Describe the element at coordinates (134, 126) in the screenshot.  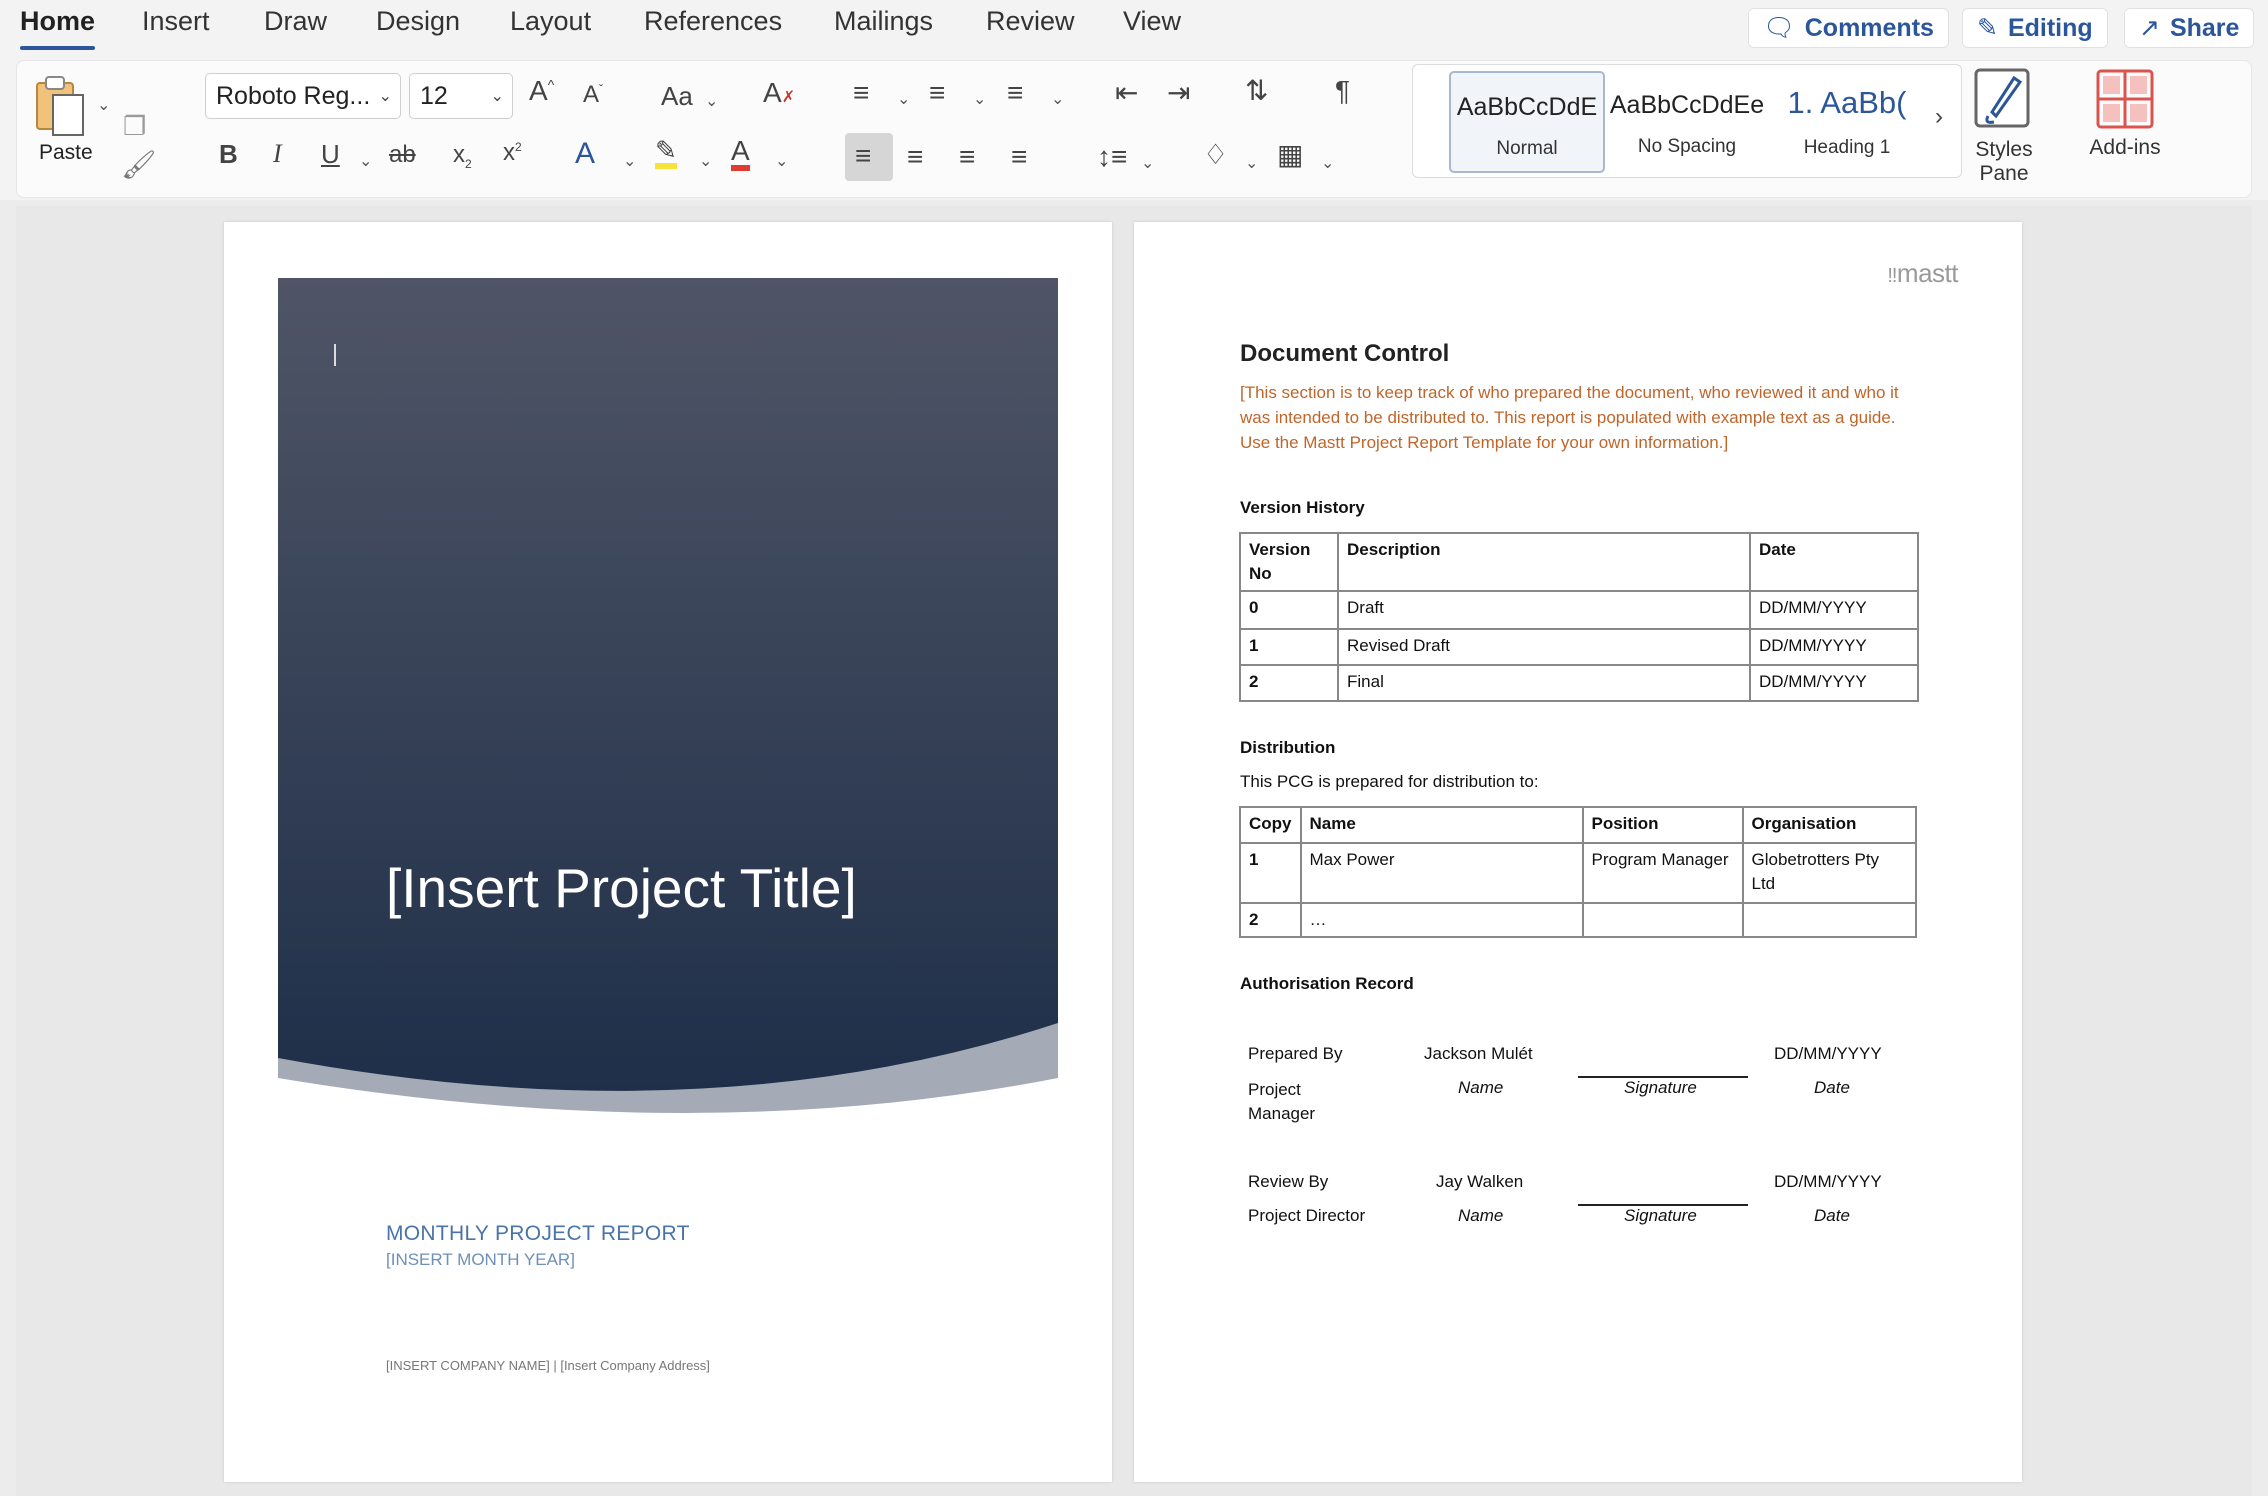
I see `copy-icon: ❐` at that location.